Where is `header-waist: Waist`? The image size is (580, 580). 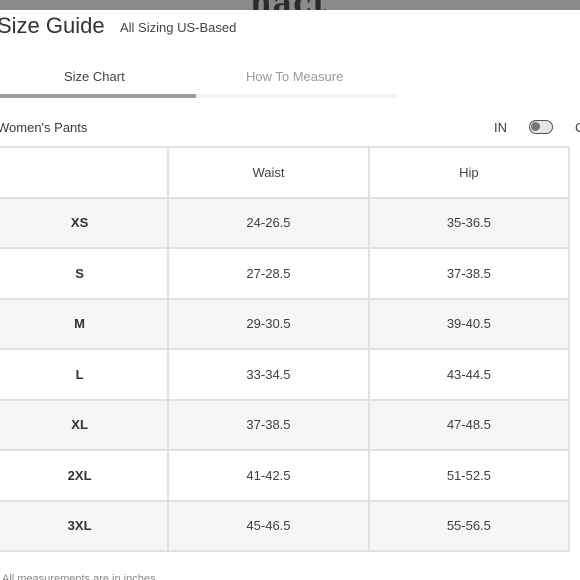 header-waist: Waist is located at coordinates (268, 172).